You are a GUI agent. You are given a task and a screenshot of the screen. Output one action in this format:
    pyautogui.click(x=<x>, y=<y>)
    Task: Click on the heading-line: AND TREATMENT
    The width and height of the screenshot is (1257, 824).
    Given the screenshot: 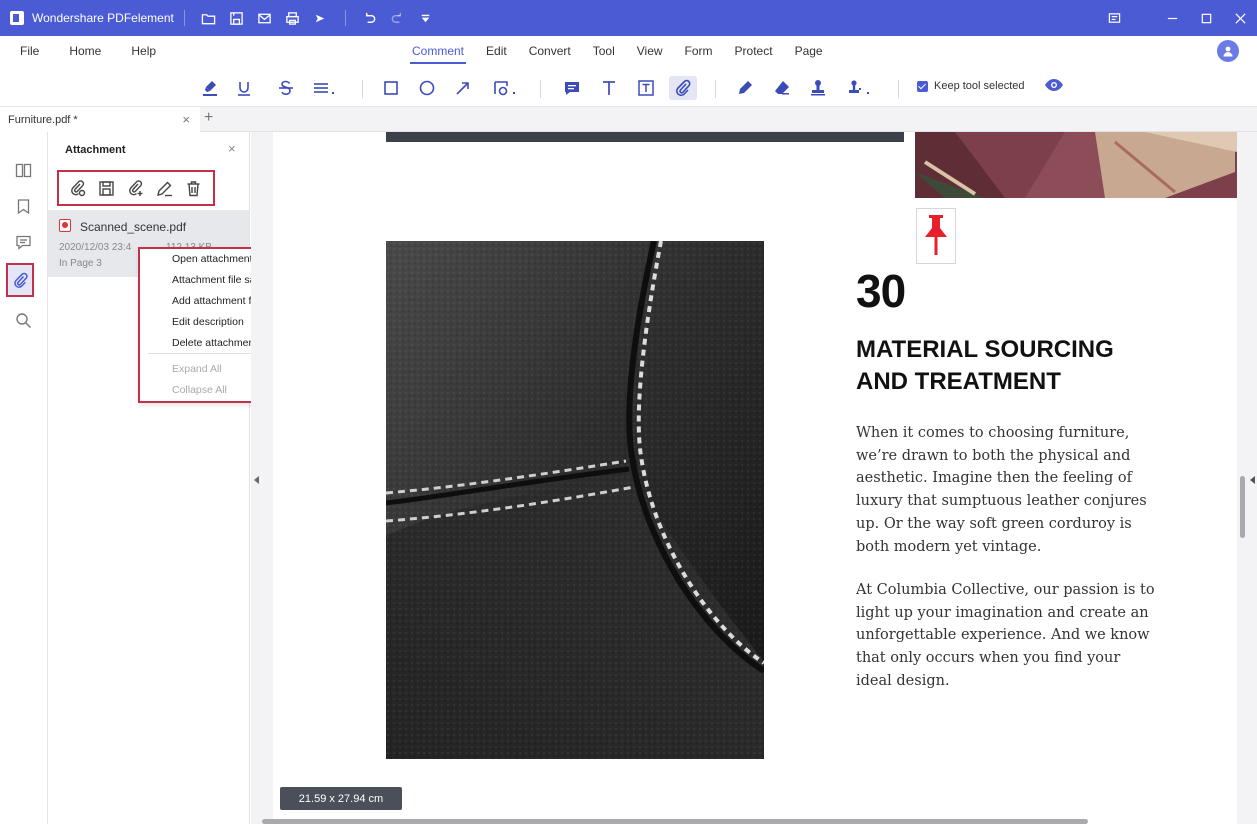 What is the action you would take?
    pyautogui.click(x=958, y=381)
    